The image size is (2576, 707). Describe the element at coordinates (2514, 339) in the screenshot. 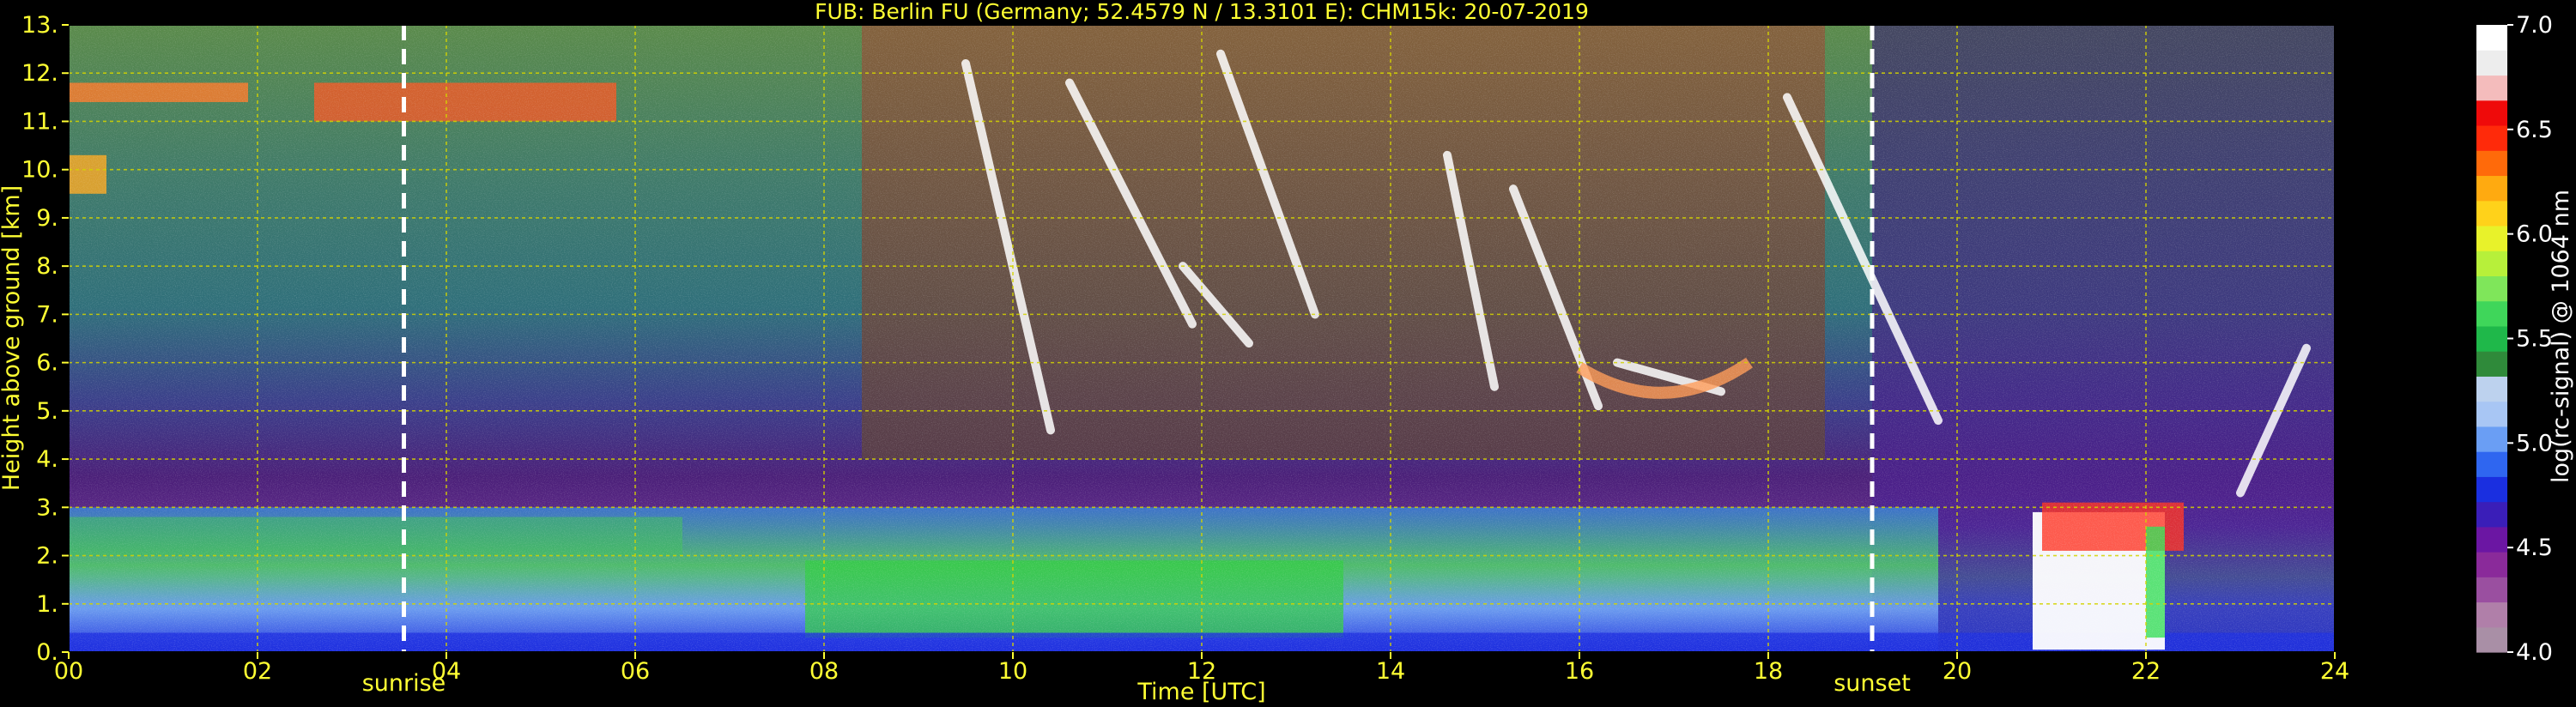

I see `colorbar: 4.04.55.05.56.06.57.0` at that location.